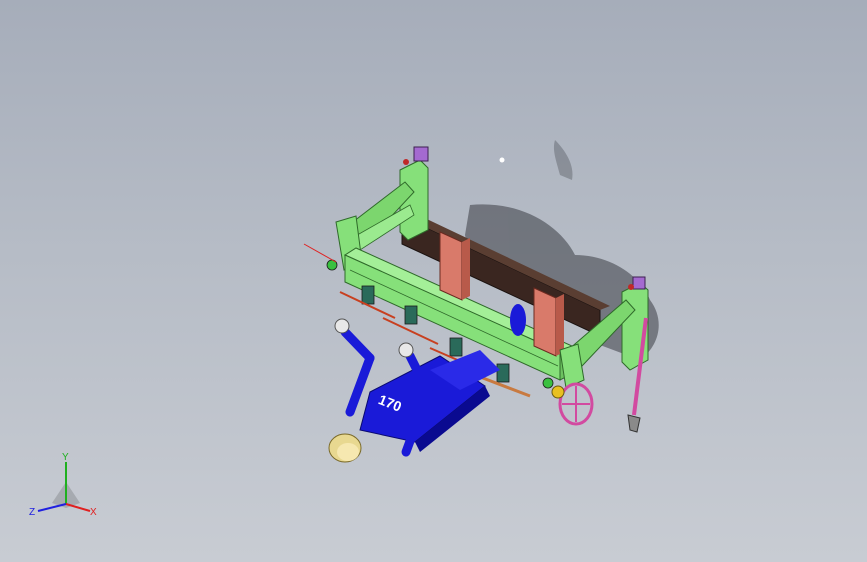 This screenshot has height=562, width=867. I want to click on z-axis-label: Z, so click(32, 512).